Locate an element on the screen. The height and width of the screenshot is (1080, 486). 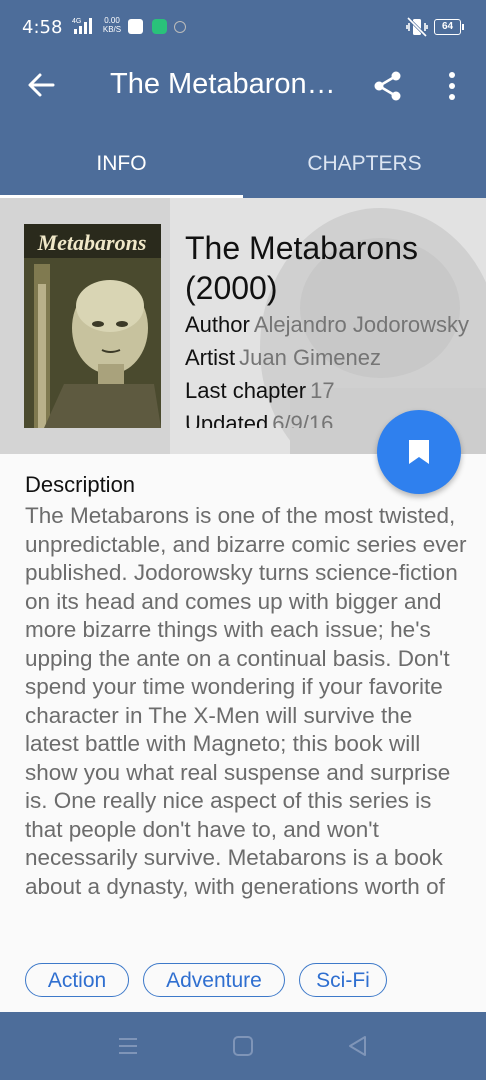
notification-app-icon is located at coordinates (135, 26).